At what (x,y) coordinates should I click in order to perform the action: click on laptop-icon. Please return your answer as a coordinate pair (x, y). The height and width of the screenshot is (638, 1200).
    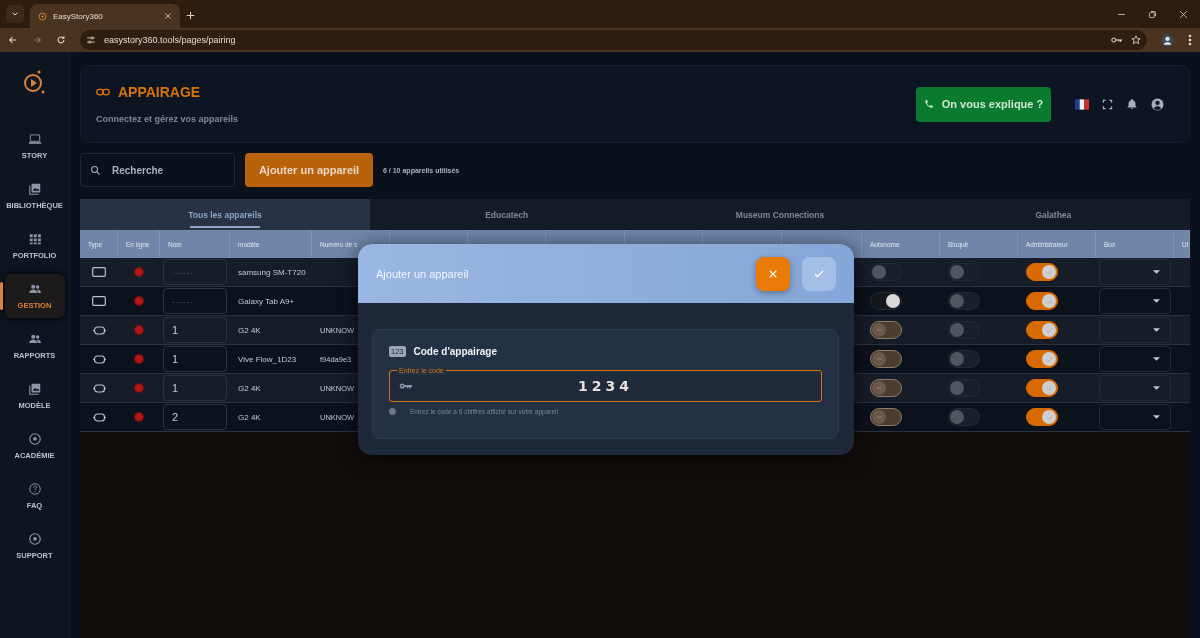
    Looking at the image, I should click on (34, 139).